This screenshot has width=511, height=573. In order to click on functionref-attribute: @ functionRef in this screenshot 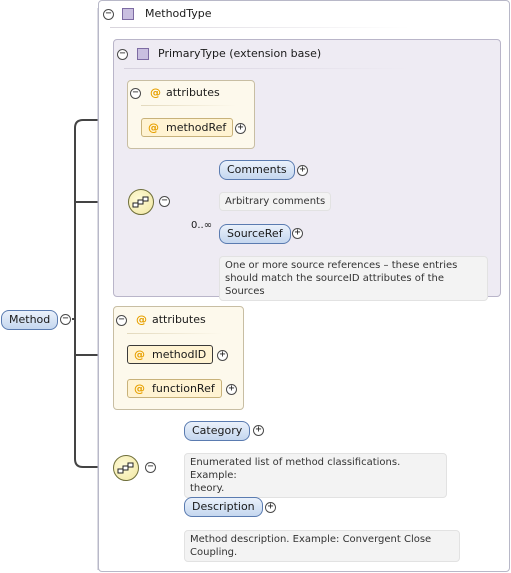, I will do `click(174, 388)`.